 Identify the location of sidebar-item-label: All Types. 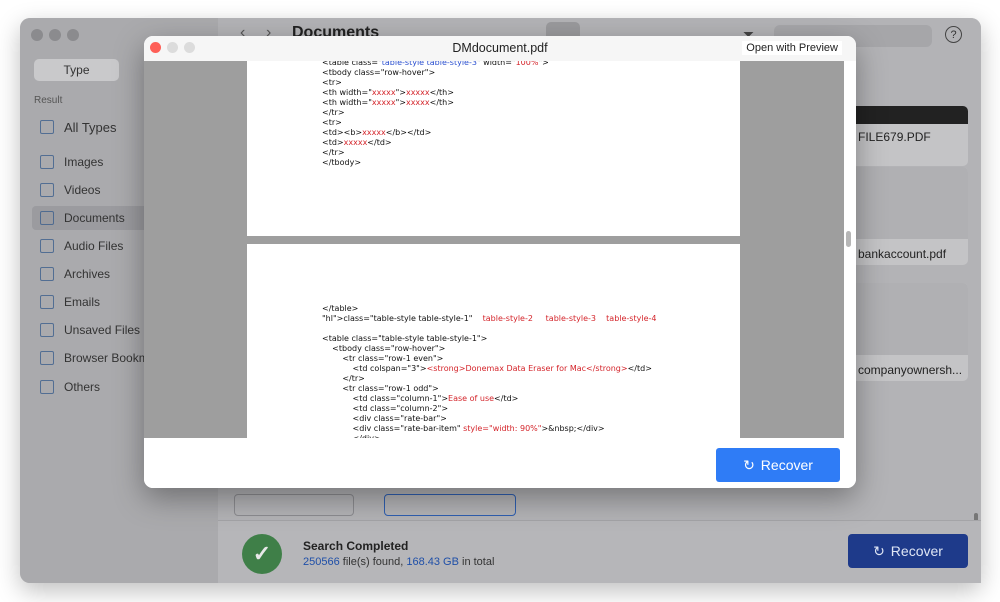
(90, 127).